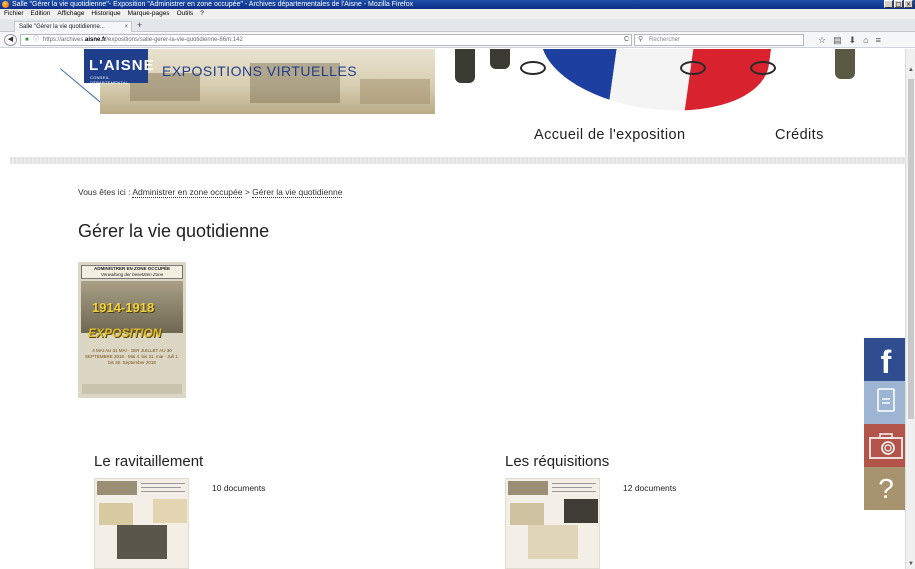 This screenshot has width=915, height=569. What do you see at coordinates (132, 389) in the screenshot?
I see `poster-footer-logos` at bounding box center [132, 389].